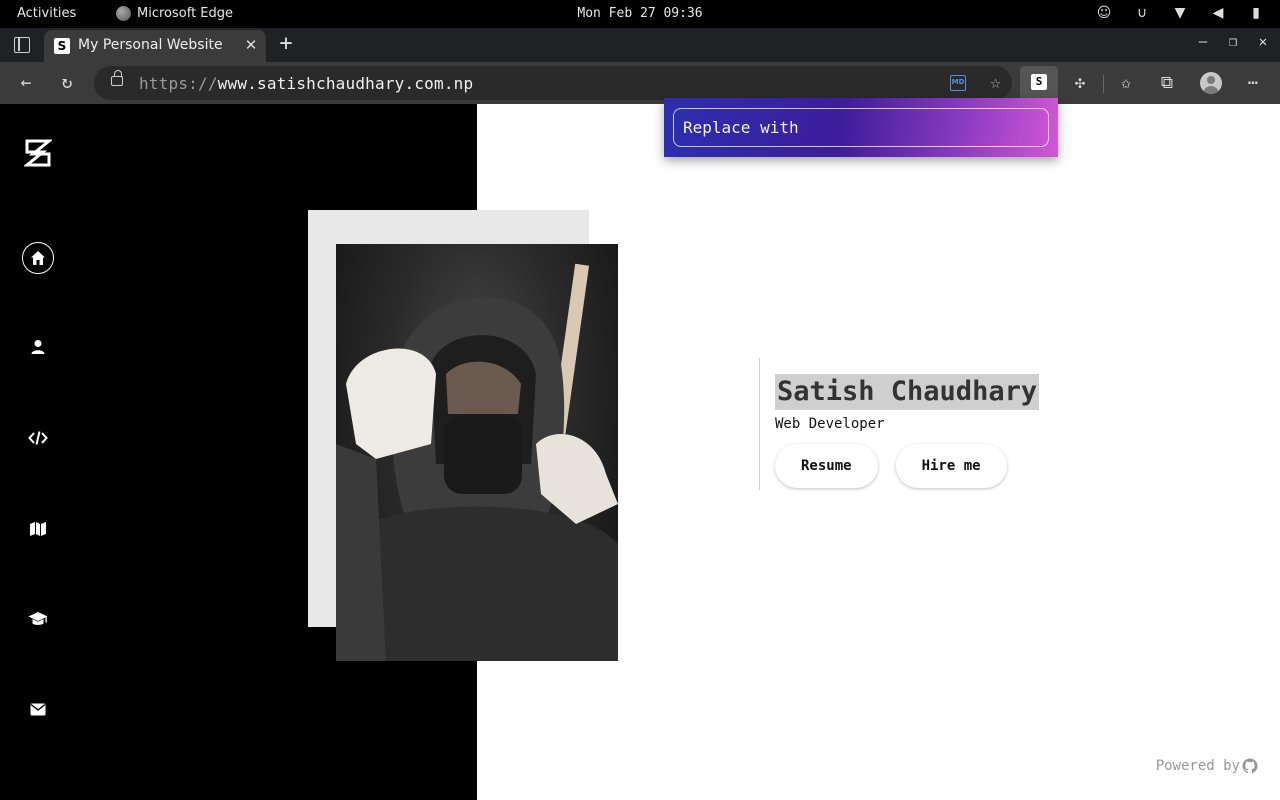 The image size is (1280, 800). I want to click on lock-icon, so click(117, 78).